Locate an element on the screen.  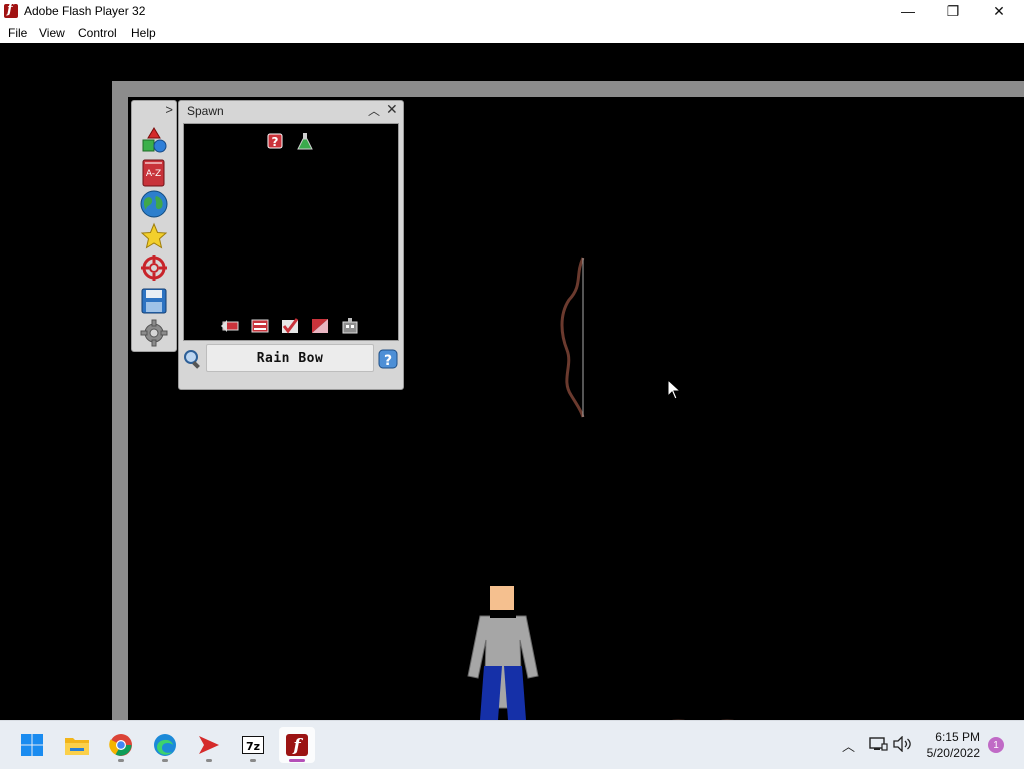
menu-view: View is located at coordinates (52, 33).